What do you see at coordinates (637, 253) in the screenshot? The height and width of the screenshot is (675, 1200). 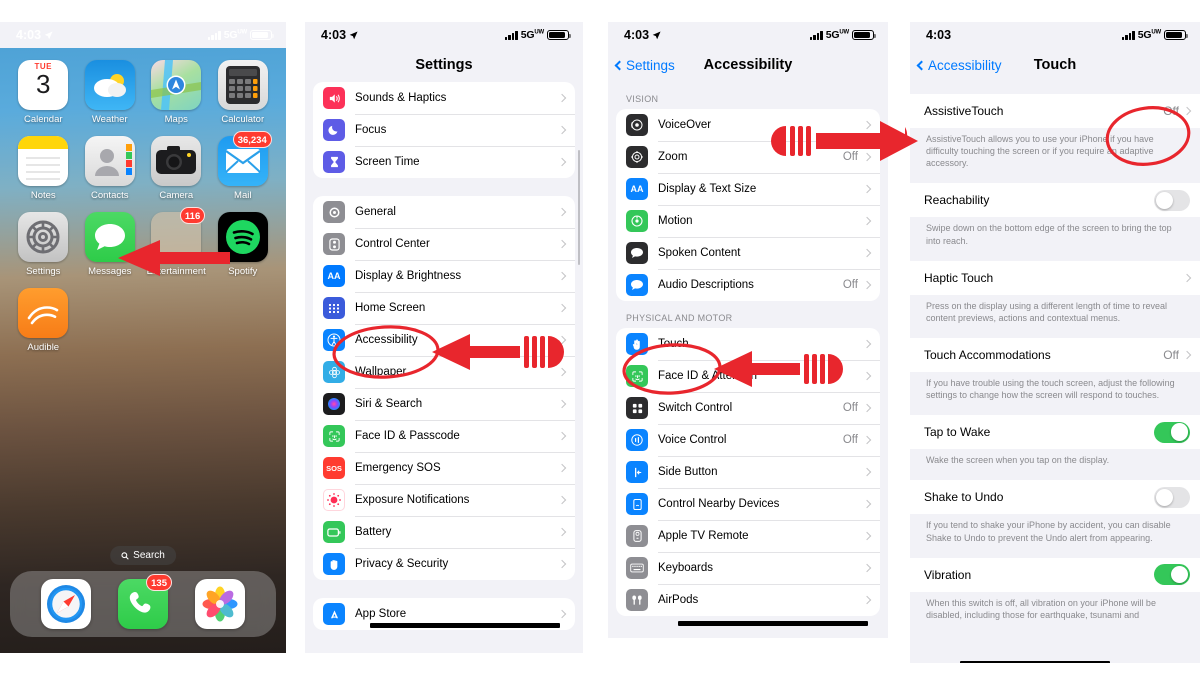 I see `spoken-content-icon` at bounding box center [637, 253].